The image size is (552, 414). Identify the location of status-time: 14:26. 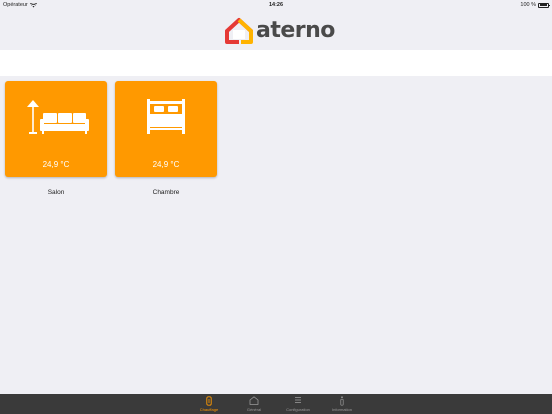
(276, 5).